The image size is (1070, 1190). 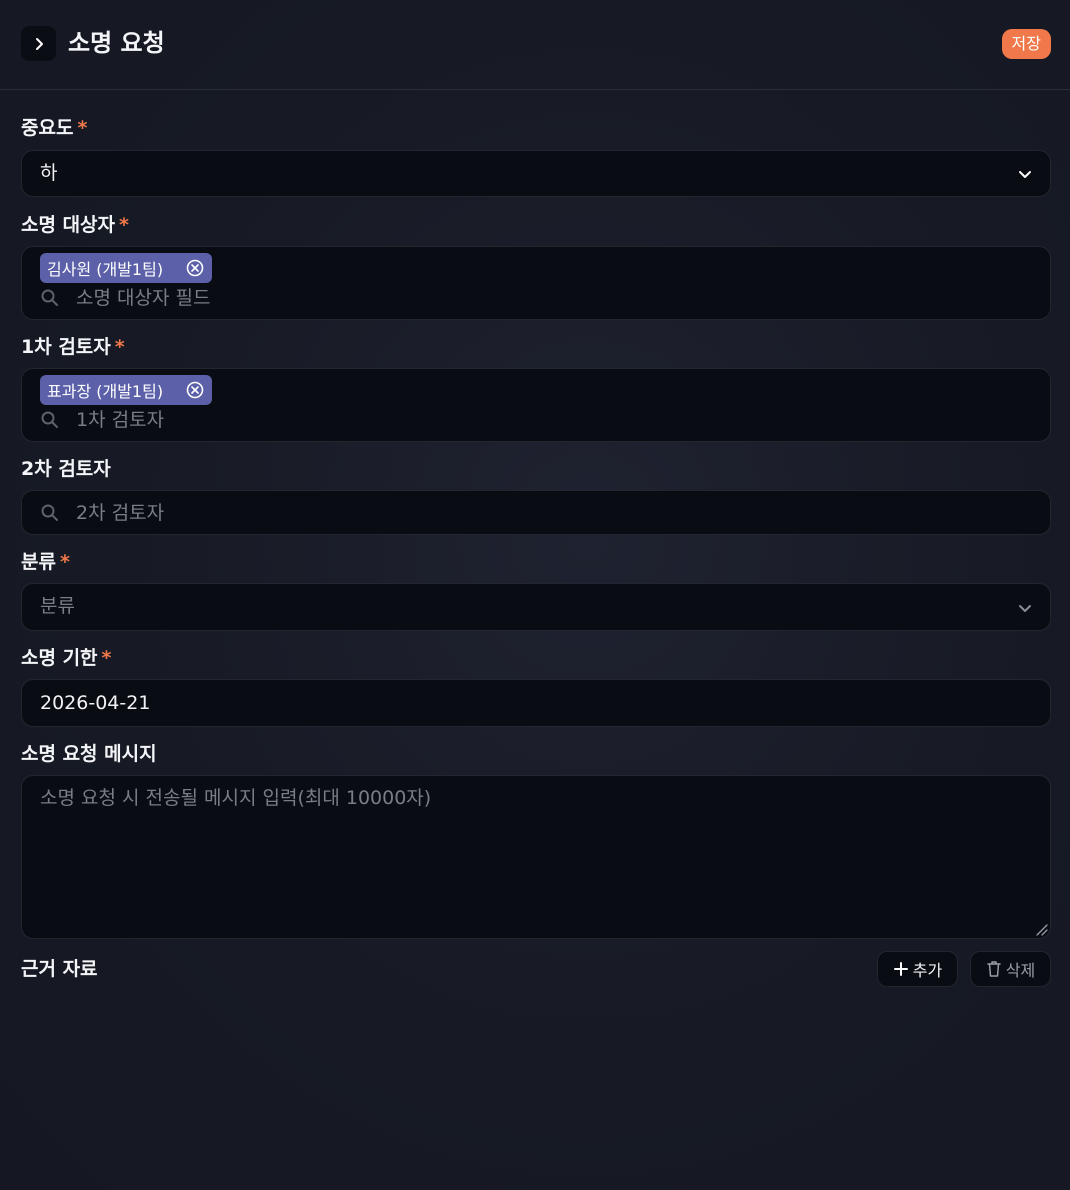 I want to click on delete-evidence-button: 삭제, so click(x=1010, y=969).